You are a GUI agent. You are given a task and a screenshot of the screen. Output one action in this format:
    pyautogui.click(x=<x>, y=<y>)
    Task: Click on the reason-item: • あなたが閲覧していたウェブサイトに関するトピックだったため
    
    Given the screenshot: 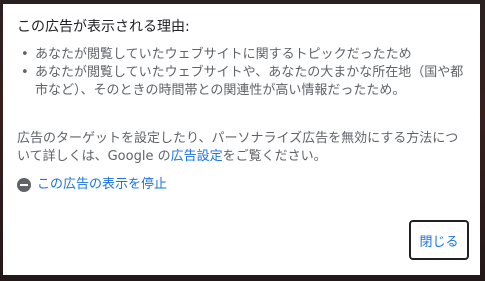 What is the action you would take?
    pyautogui.click(x=241, y=55)
    